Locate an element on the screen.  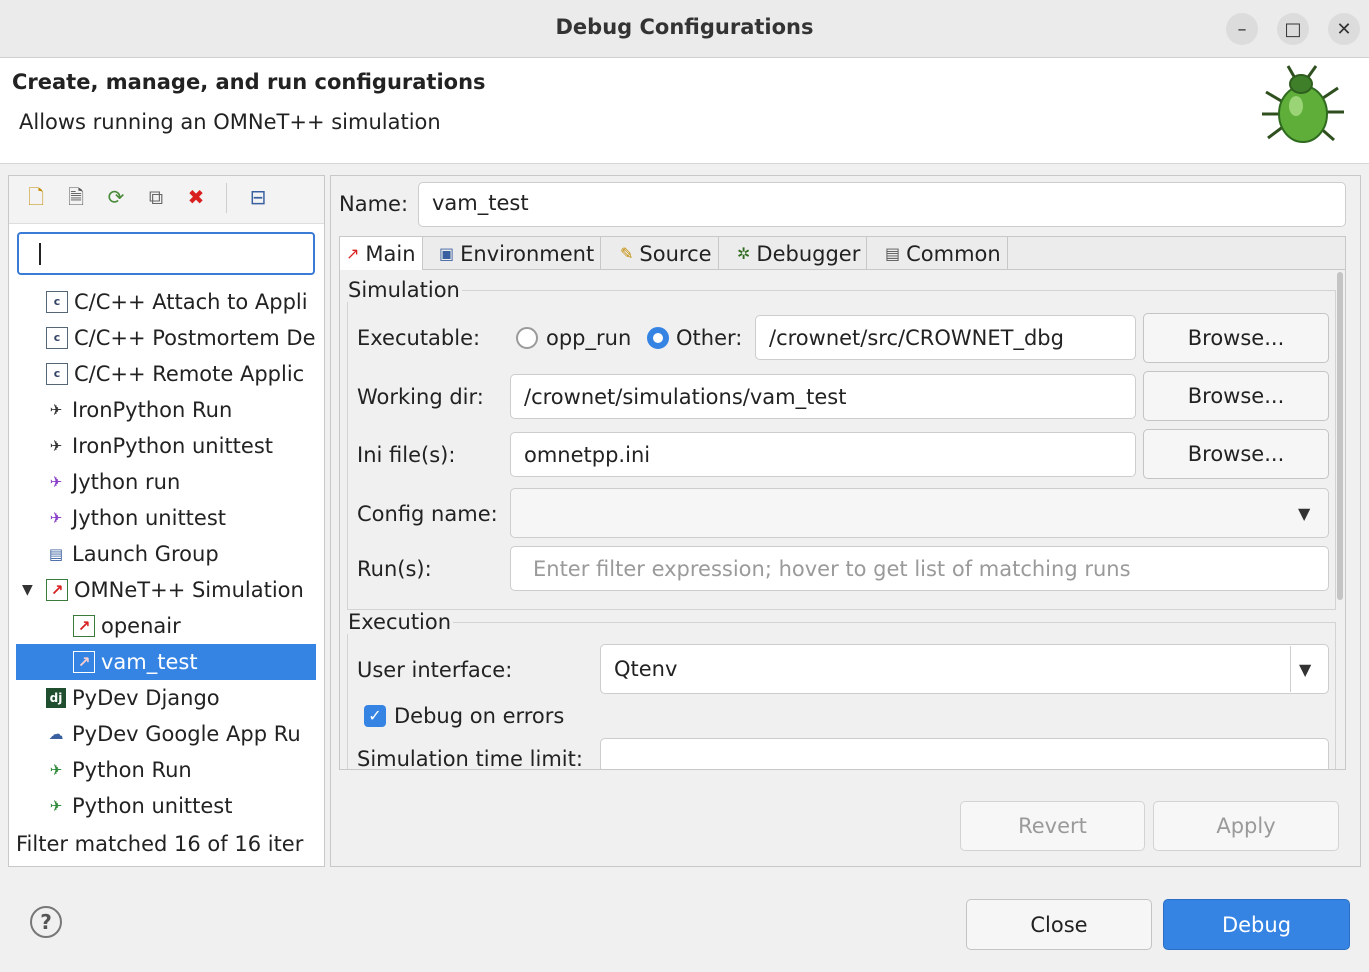
ini-files-label: Ini file(s): is located at coordinates (406, 455).